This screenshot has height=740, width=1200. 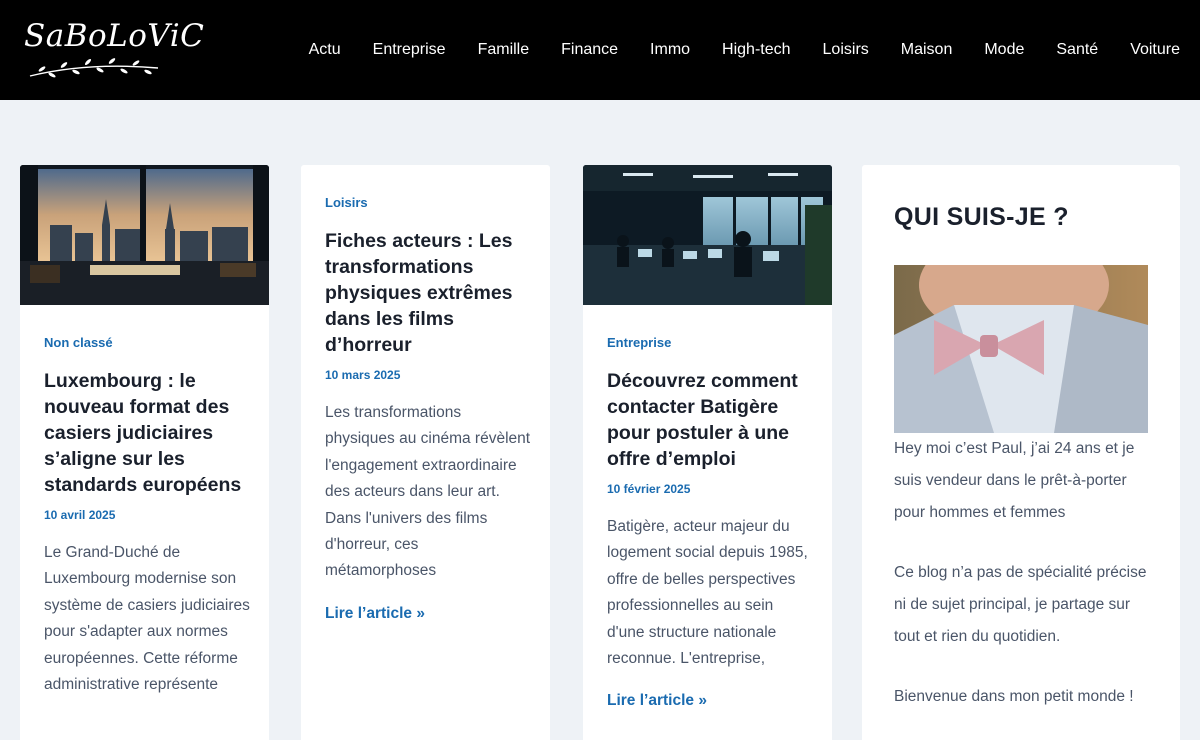 I want to click on nav-item-high-tech: High-tech, so click(x=756, y=50).